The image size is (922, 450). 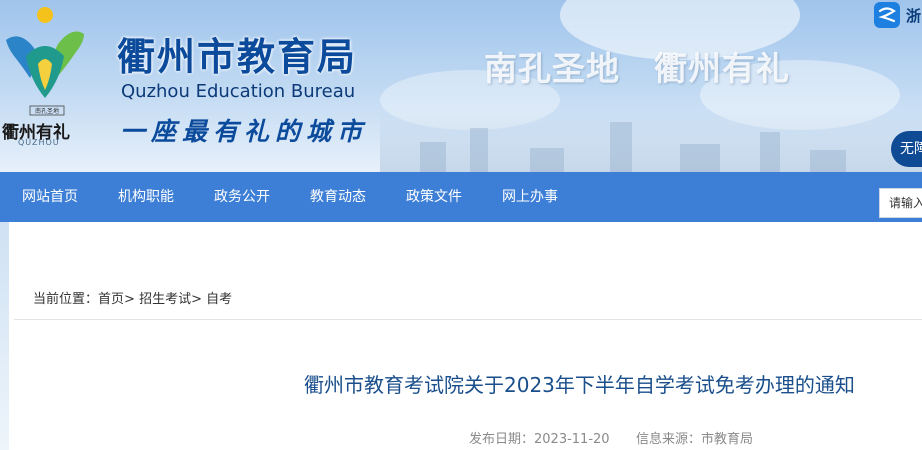 I want to click on publish-date-label: 发布日期：, so click(x=502, y=439).